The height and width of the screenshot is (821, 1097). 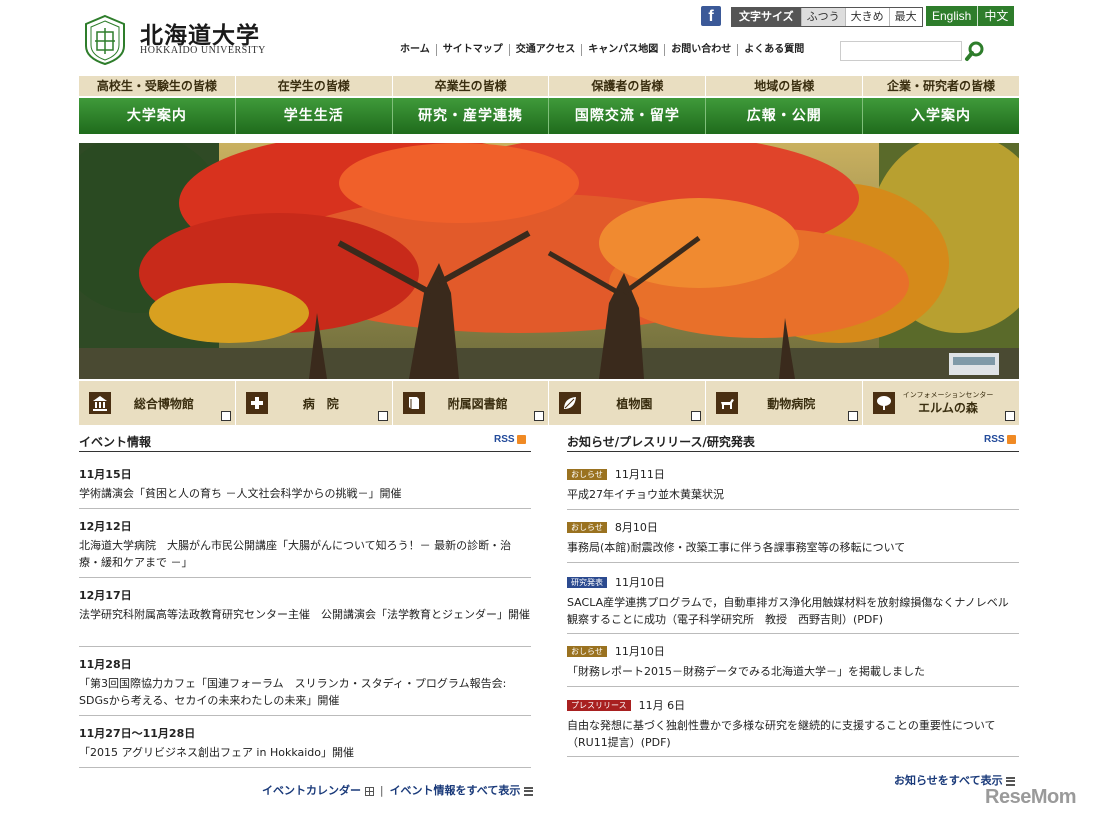 What do you see at coordinates (318, 790) in the screenshot?
I see `event-calendar-link: イベントカレンダー` at bounding box center [318, 790].